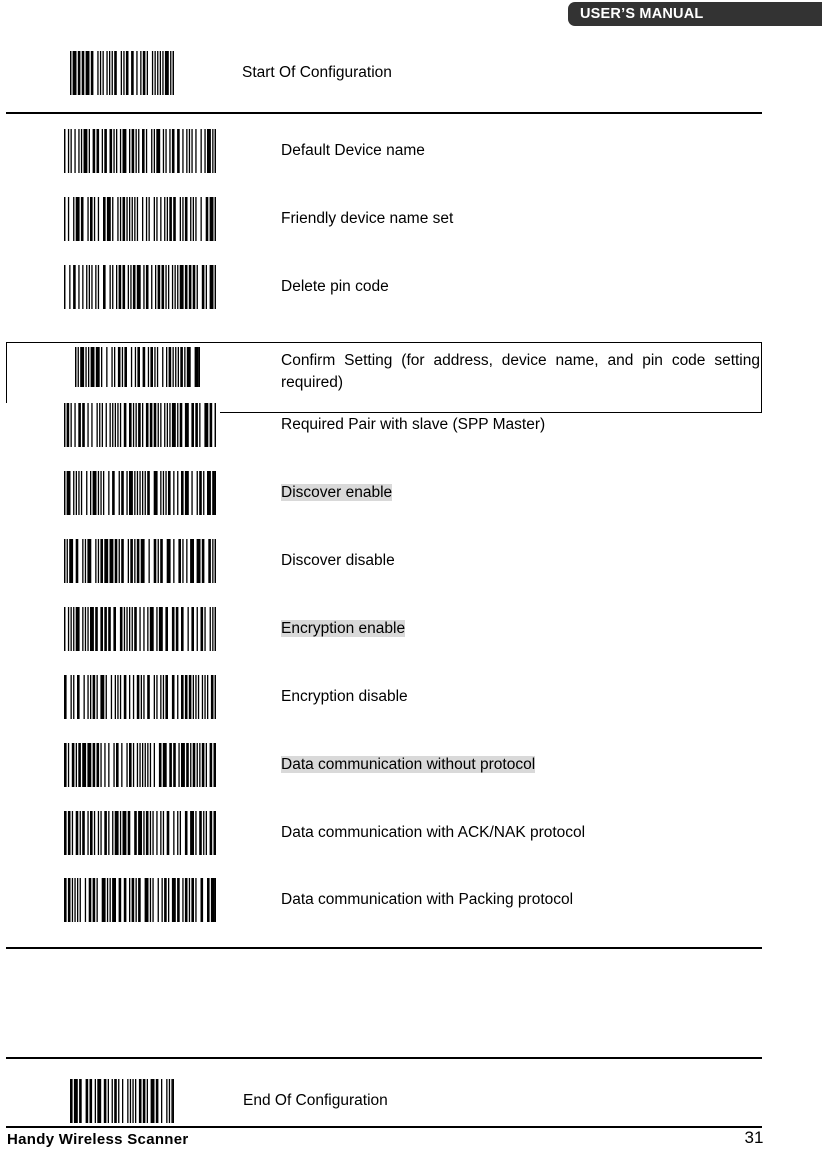 This screenshot has width=822, height=1153. I want to click on barcode-default-device-name, so click(110, 151).